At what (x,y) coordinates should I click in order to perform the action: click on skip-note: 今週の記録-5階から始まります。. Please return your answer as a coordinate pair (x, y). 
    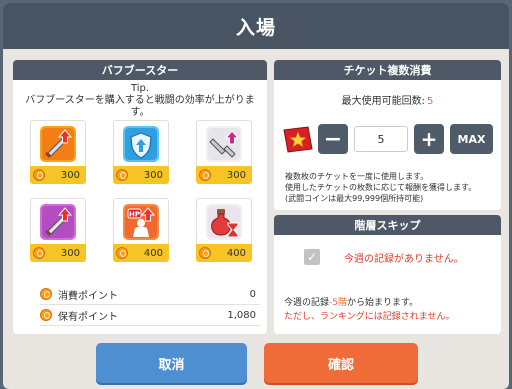
    Looking at the image, I should click on (351, 301).